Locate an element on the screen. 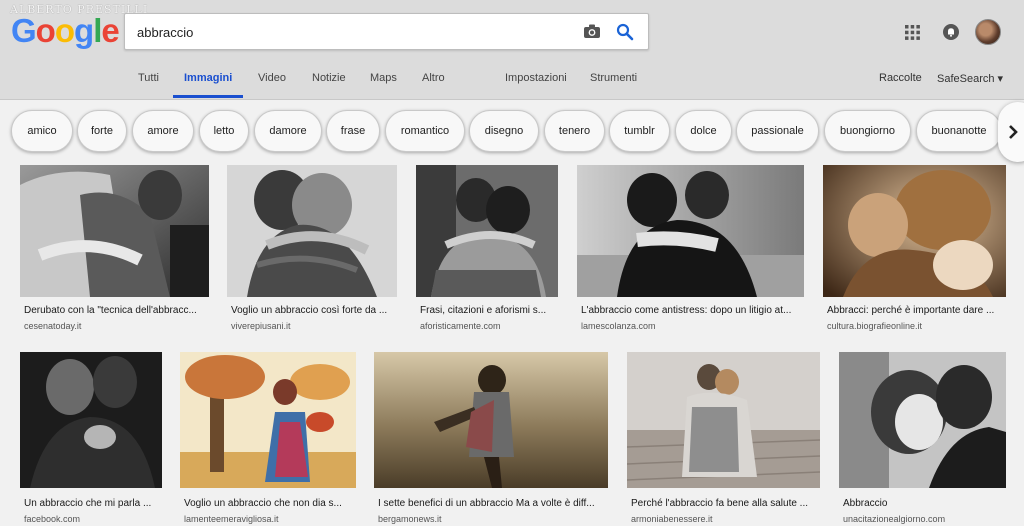 The width and height of the screenshot is (1024, 526). chip-amore: amore is located at coordinates (163, 131).